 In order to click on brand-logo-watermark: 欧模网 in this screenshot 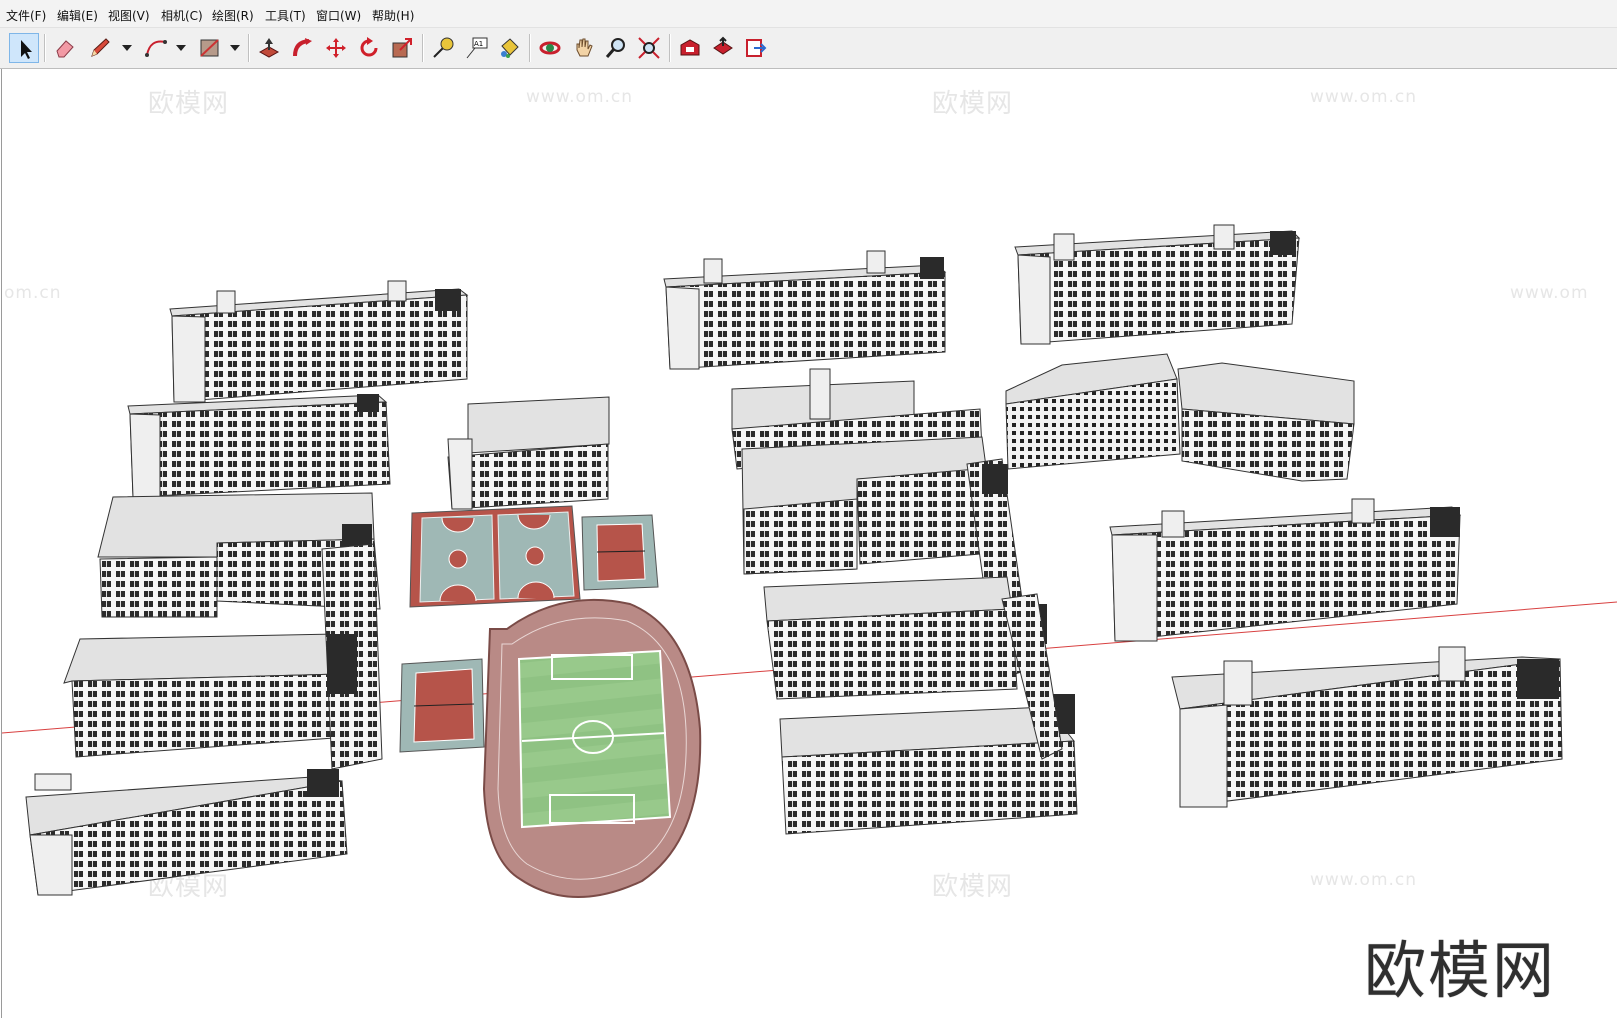, I will do `click(1460, 970)`.